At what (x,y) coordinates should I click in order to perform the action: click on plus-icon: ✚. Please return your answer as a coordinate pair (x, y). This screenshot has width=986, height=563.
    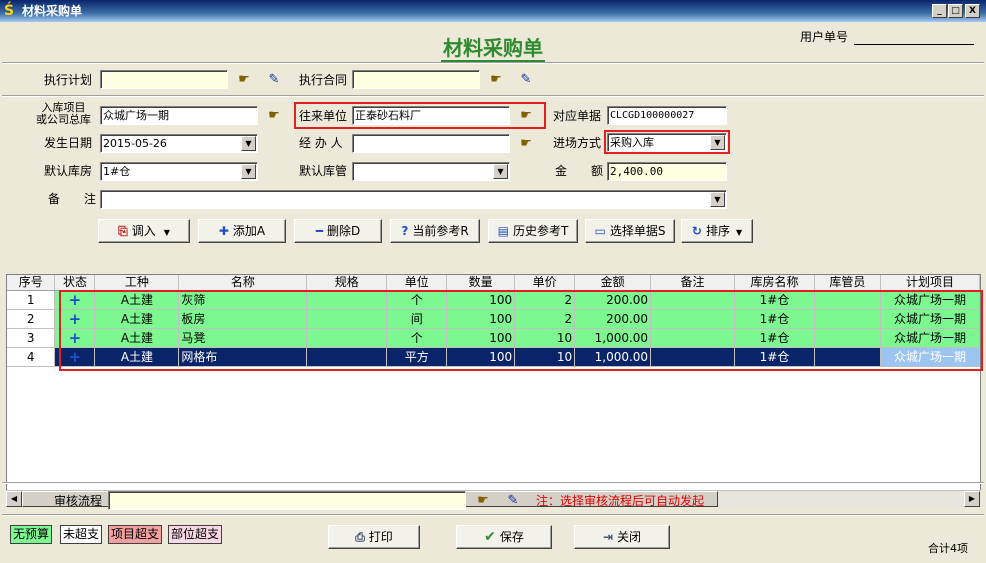
    Looking at the image, I should click on (223, 231).